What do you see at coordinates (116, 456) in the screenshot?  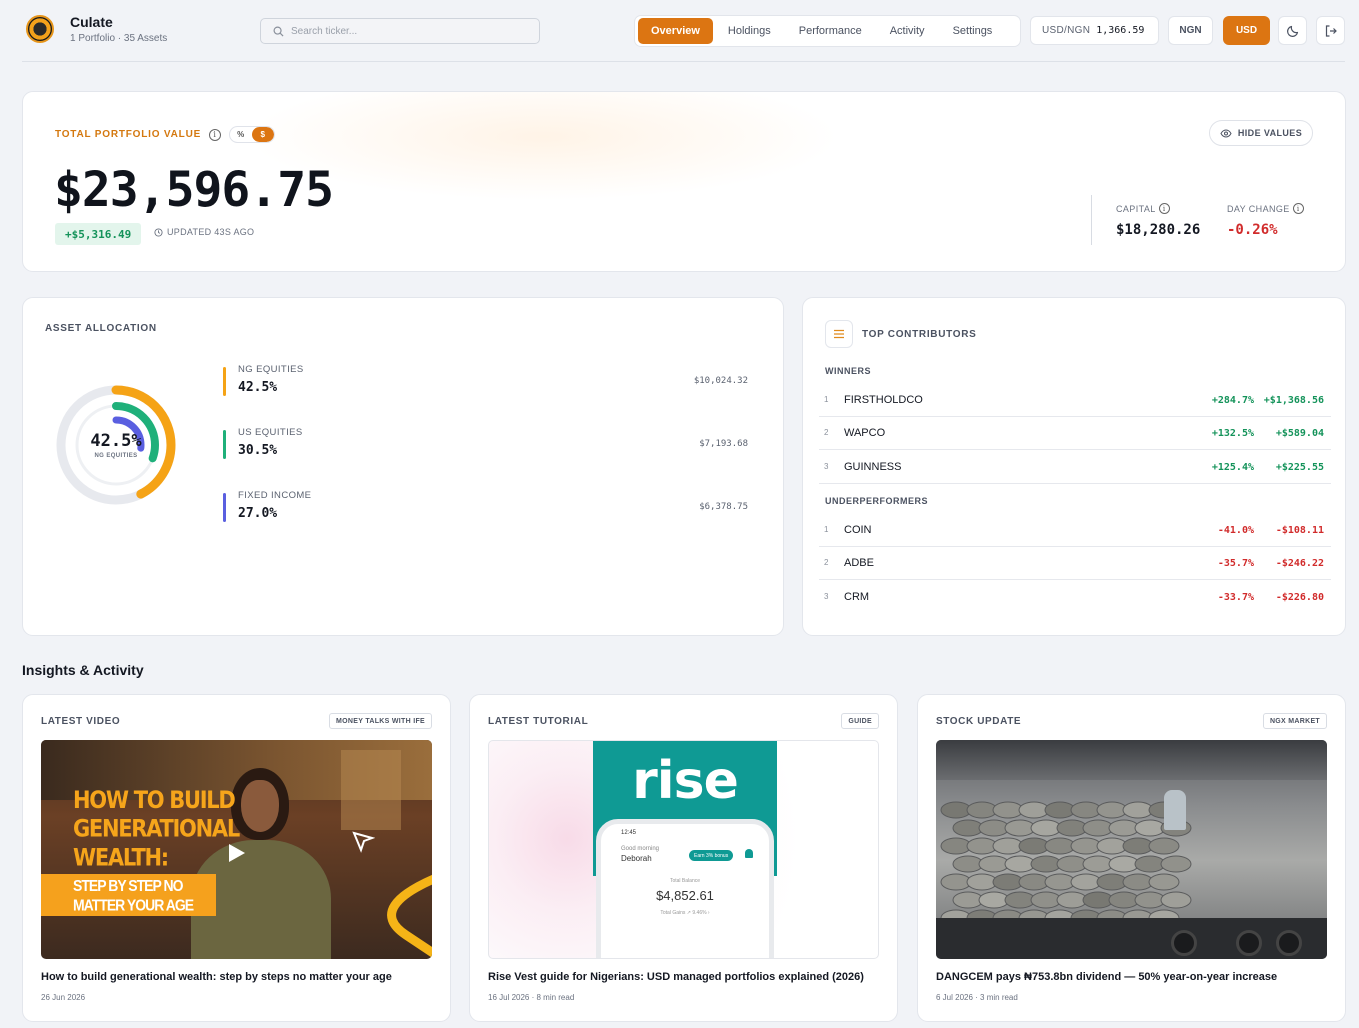 I see `donut-center-label: NG EQUITIES` at bounding box center [116, 456].